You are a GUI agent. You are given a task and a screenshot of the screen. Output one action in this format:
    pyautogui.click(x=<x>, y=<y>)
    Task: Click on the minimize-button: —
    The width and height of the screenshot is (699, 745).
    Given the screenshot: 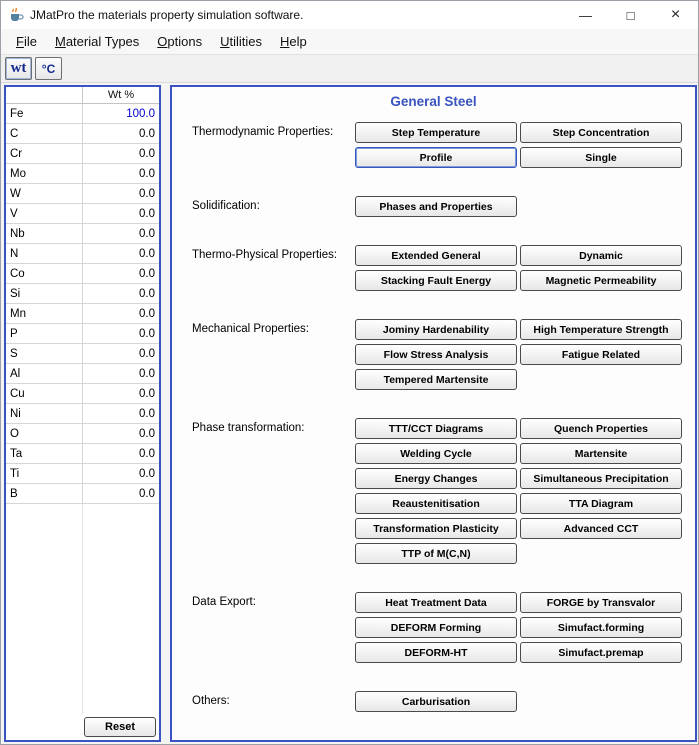 What is the action you would take?
    pyautogui.click(x=585, y=15)
    